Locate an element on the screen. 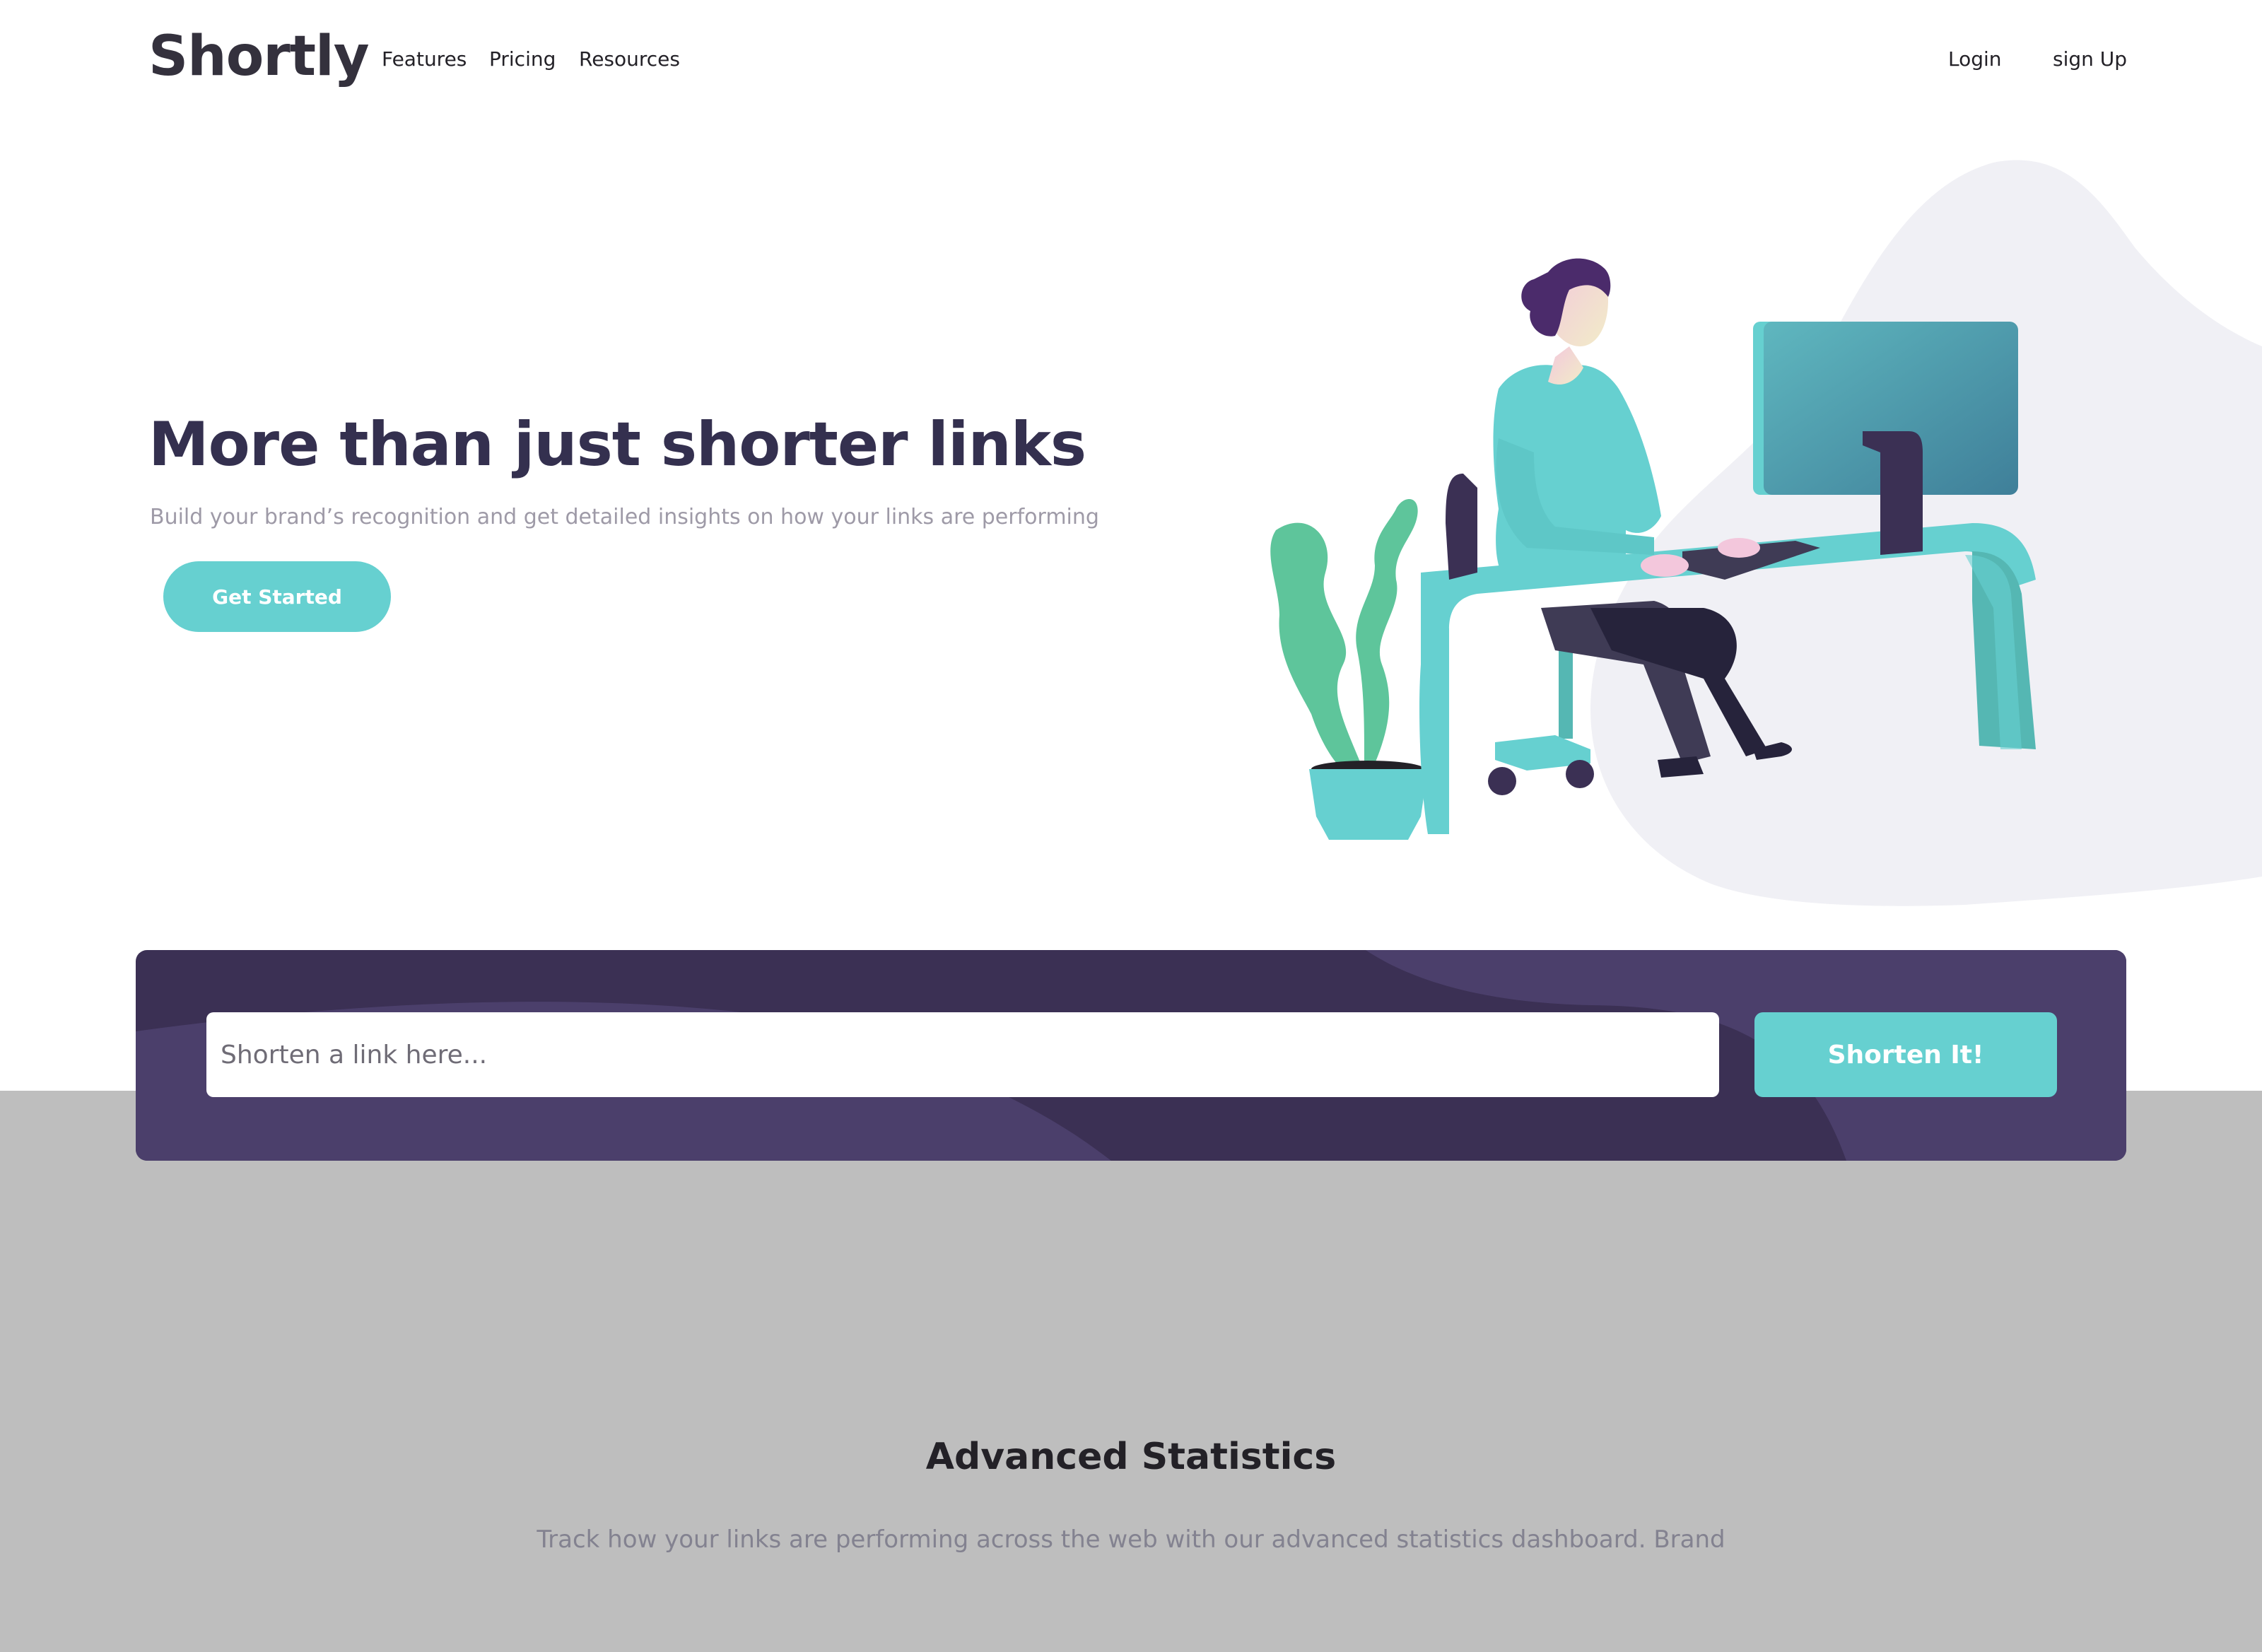 The image size is (2262, 1652). logo: Shortly is located at coordinates (259, 57).